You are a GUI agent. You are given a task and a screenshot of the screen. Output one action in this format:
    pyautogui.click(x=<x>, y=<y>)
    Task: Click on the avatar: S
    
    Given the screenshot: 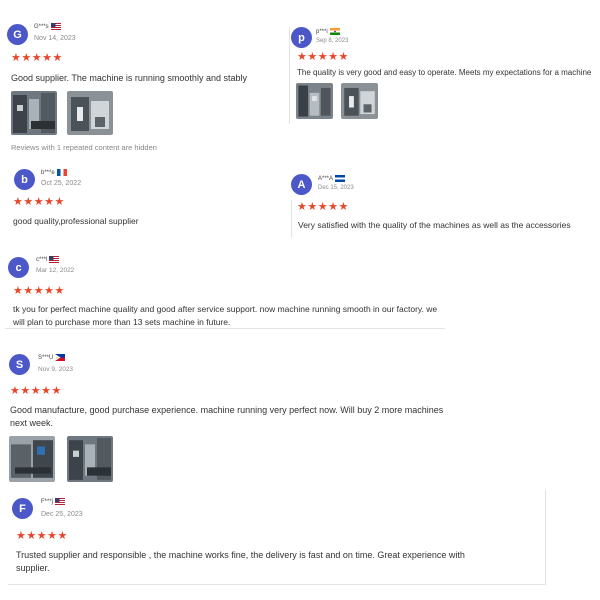 What is the action you would take?
    pyautogui.click(x=19, y=364)
    